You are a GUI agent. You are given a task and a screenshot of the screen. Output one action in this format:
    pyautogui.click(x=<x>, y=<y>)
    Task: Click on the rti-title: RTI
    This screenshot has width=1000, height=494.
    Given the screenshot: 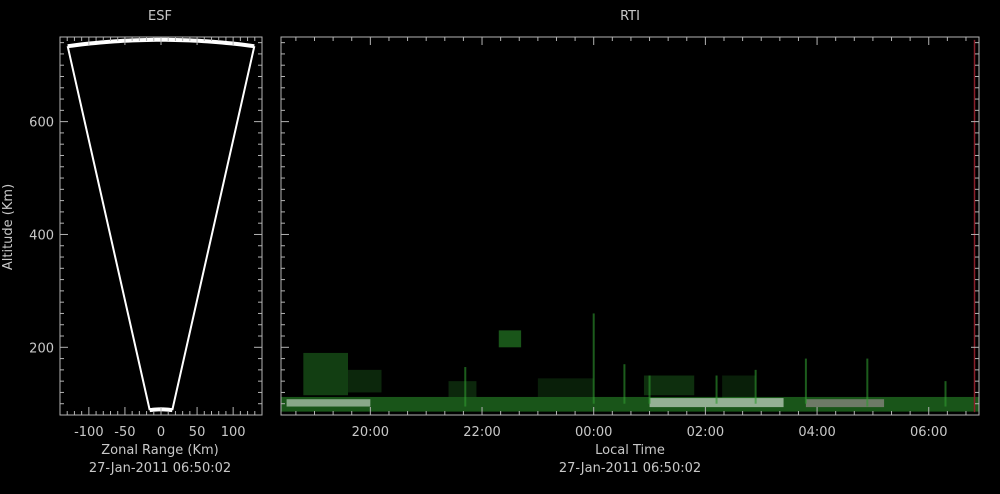 What is the action you would take?
    pyautogui.click(x=630, y=16)
    